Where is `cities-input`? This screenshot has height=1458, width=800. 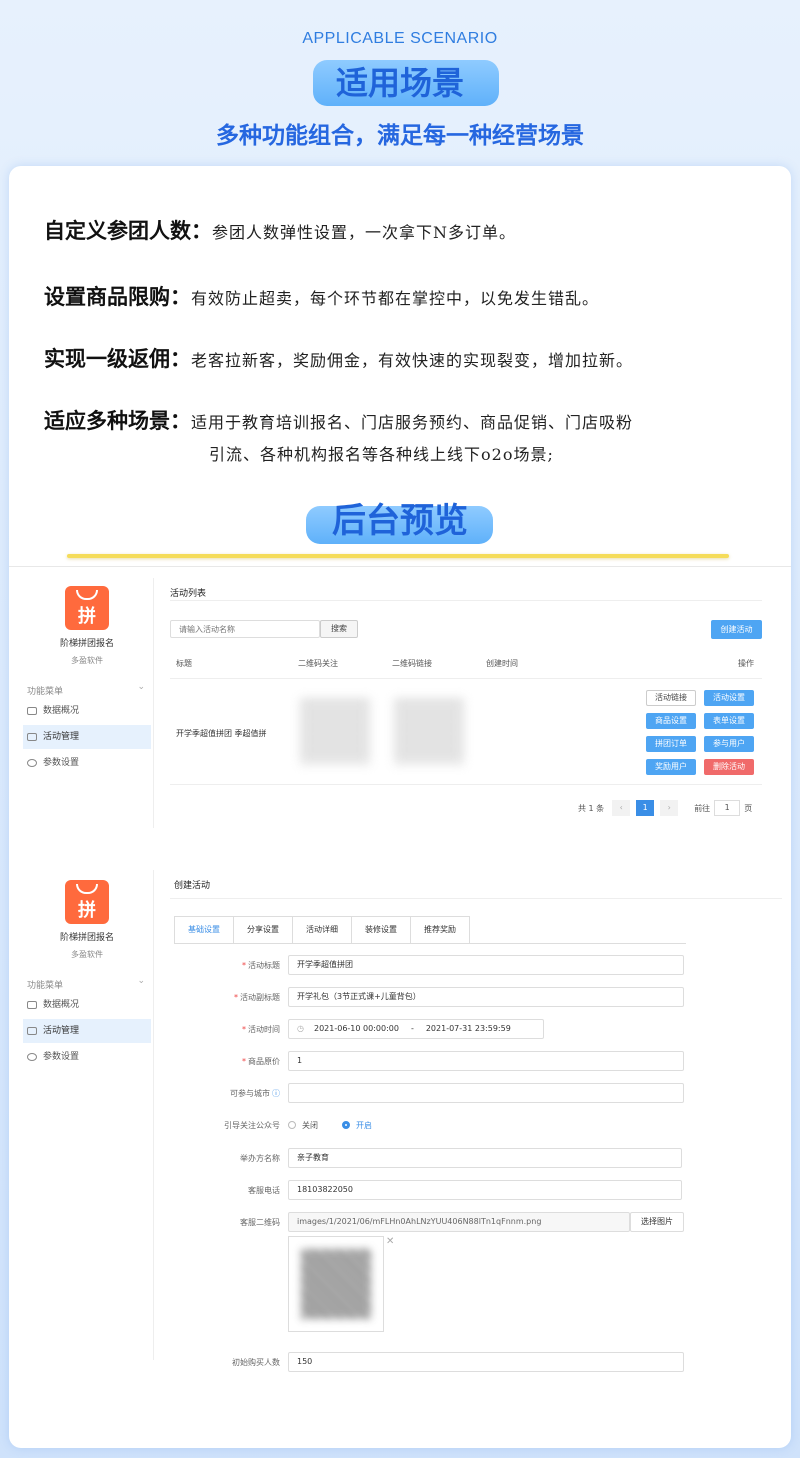
cities-input is located at coordinates (486, 1093).